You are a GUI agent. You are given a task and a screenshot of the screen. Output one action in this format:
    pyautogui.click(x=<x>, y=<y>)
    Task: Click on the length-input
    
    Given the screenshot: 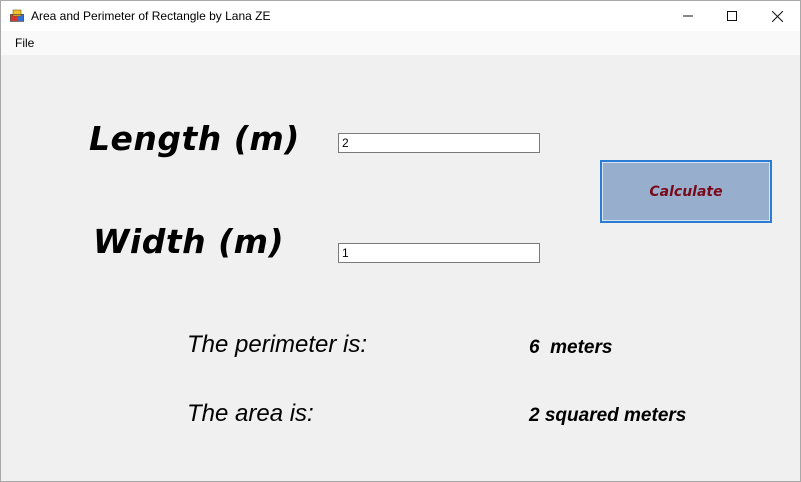 What is the action you would take?
    pyautogui.click(x=439, y=143)
    